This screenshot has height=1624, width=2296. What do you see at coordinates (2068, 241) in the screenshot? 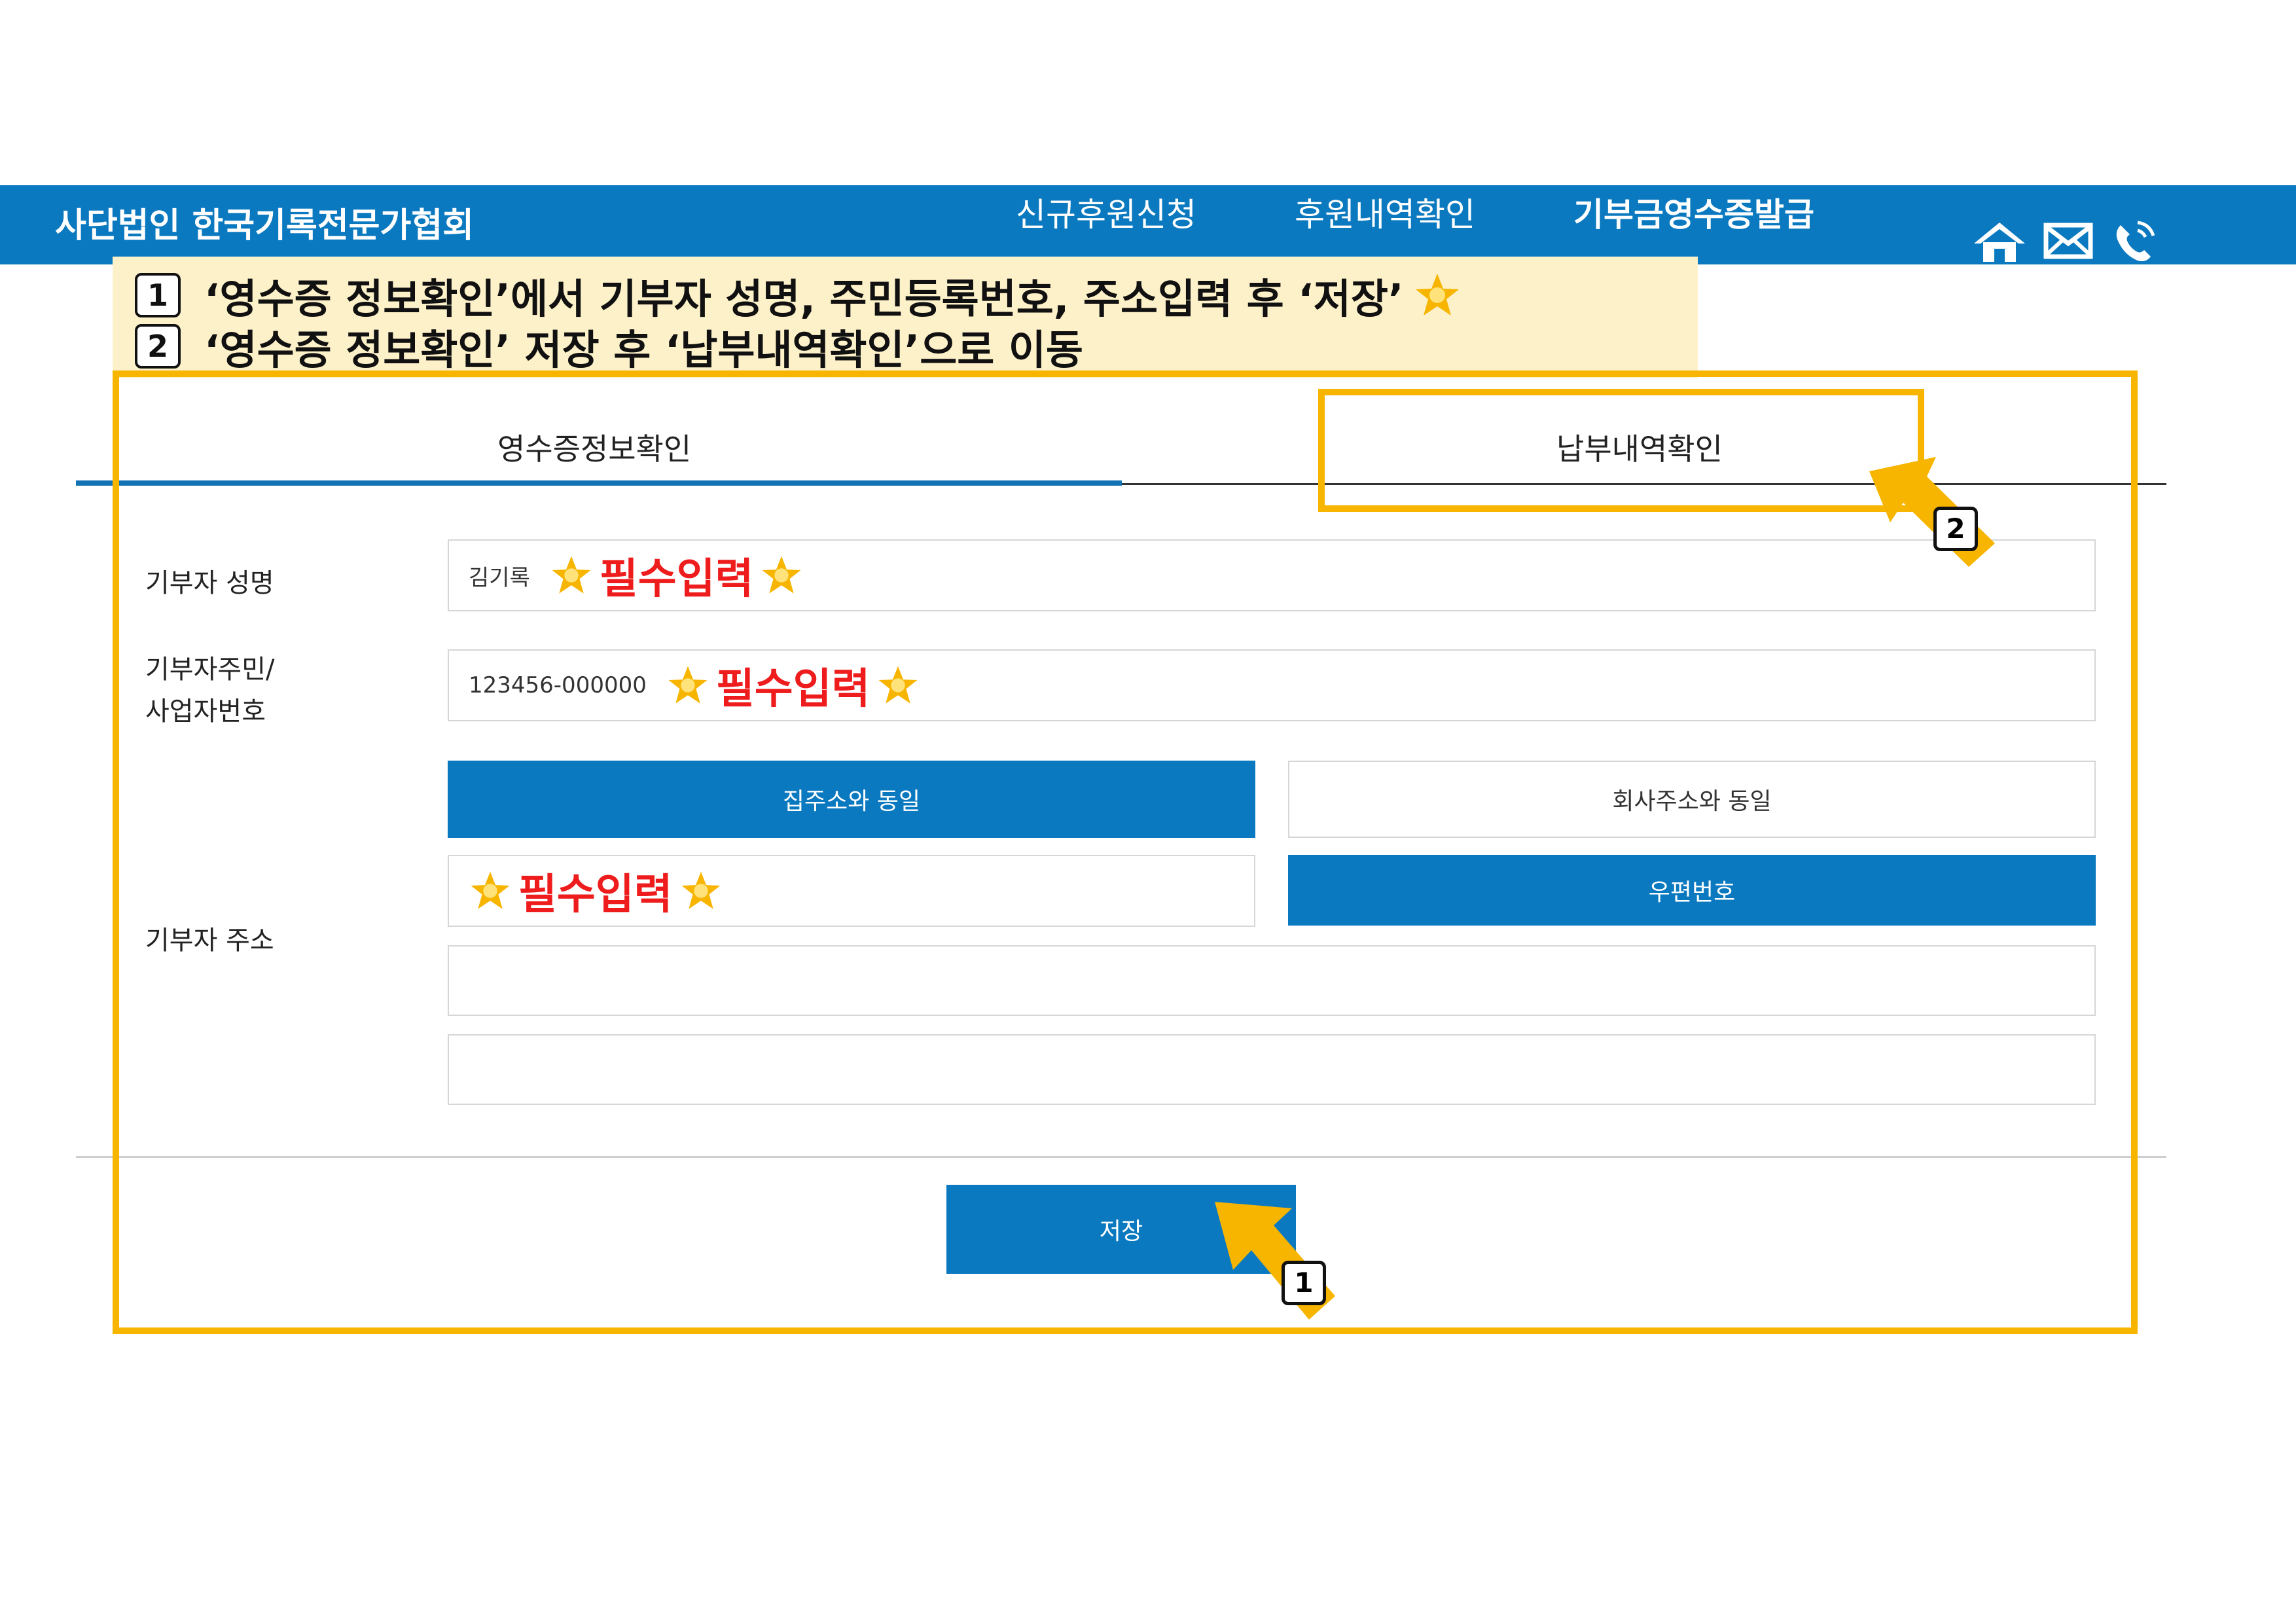
I see `mail-icon` at bounding box center [2068, 241].